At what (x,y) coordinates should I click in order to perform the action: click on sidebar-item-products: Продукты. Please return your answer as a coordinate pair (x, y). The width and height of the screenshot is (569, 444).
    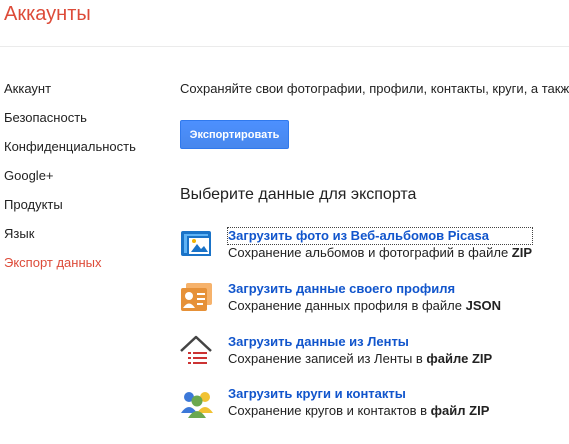
    Looking at the image, I should click on (70, 210).